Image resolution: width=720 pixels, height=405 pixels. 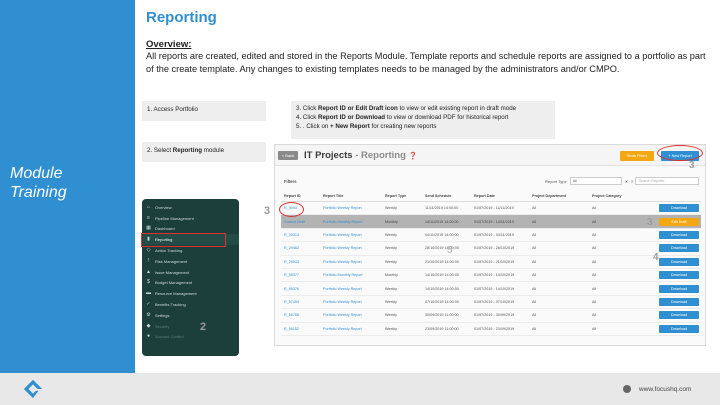 What do you see at coordinates (288, 155) in the screenshot?
I see `back-button: < Back` at bounding box center [288, 155].